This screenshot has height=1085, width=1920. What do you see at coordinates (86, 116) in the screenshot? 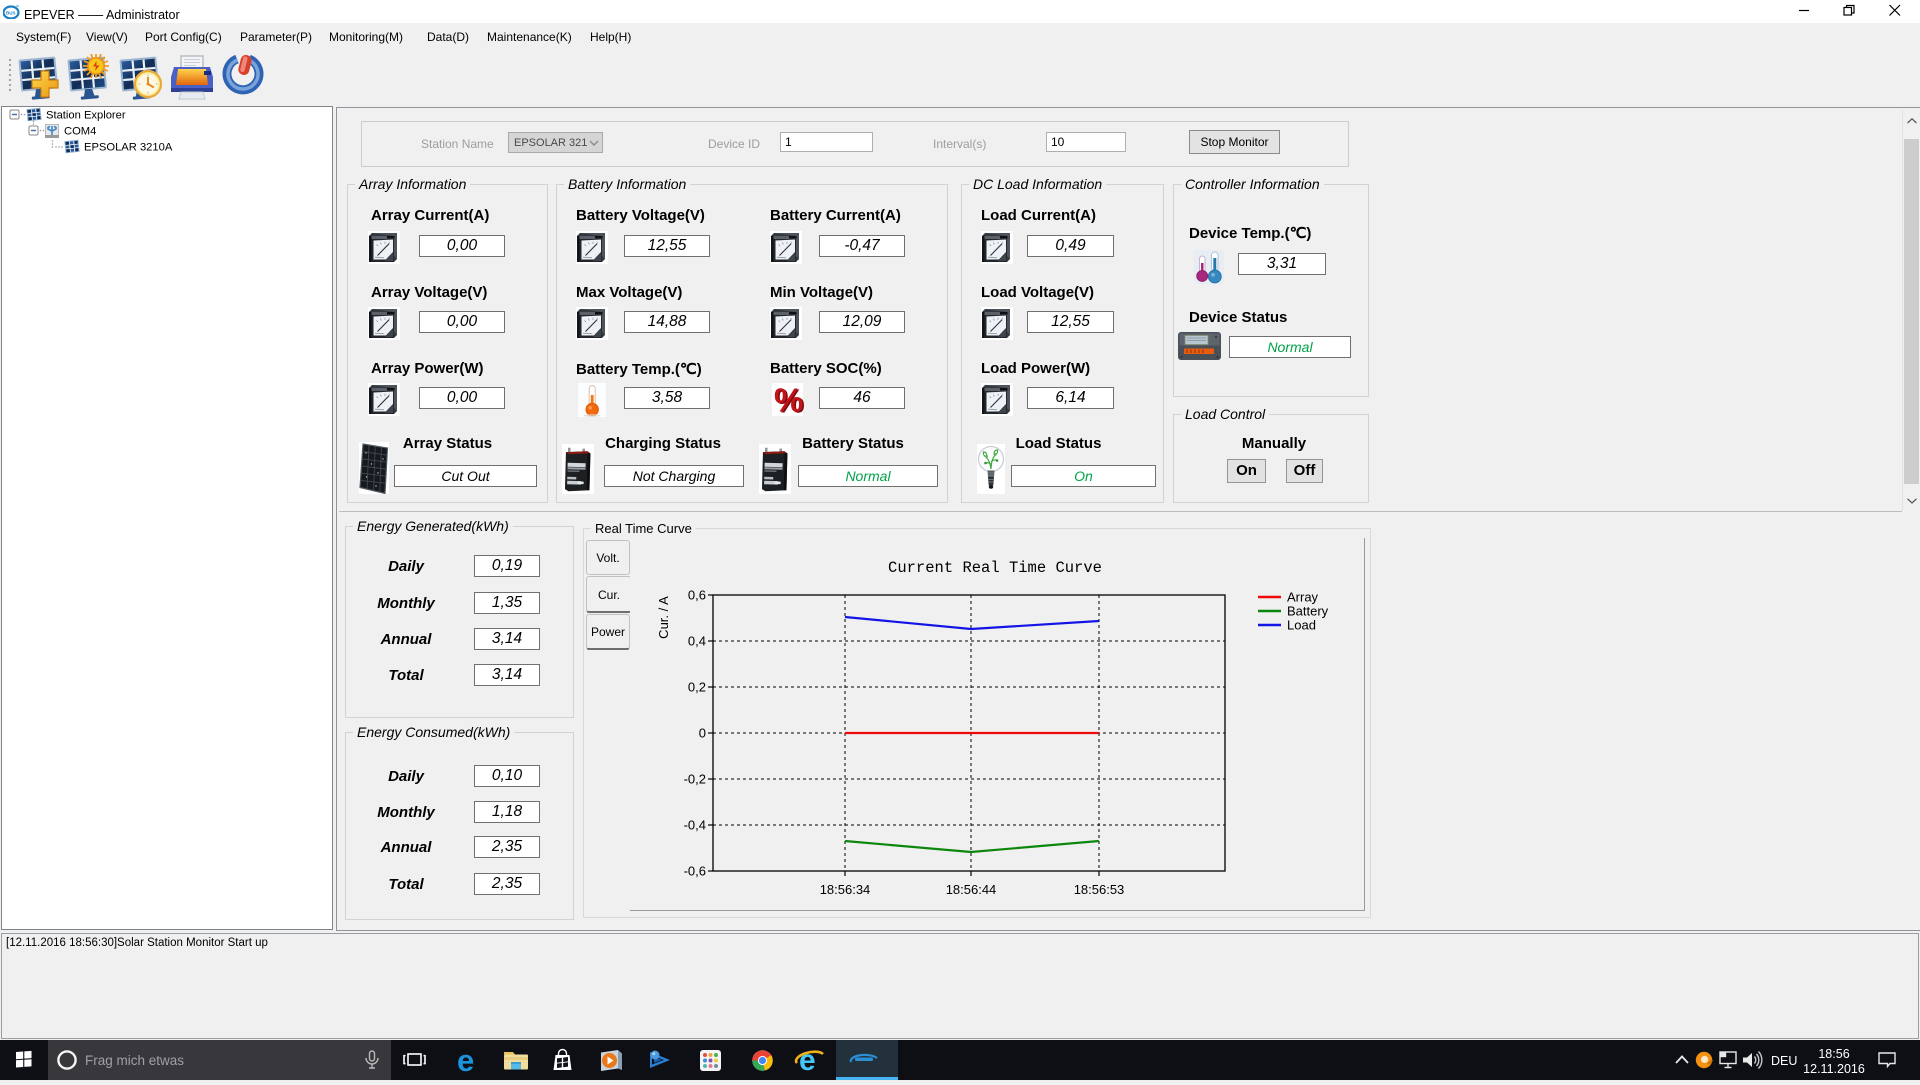
I see `svg-text: Station Explorer` at bounding box center [86, 116].